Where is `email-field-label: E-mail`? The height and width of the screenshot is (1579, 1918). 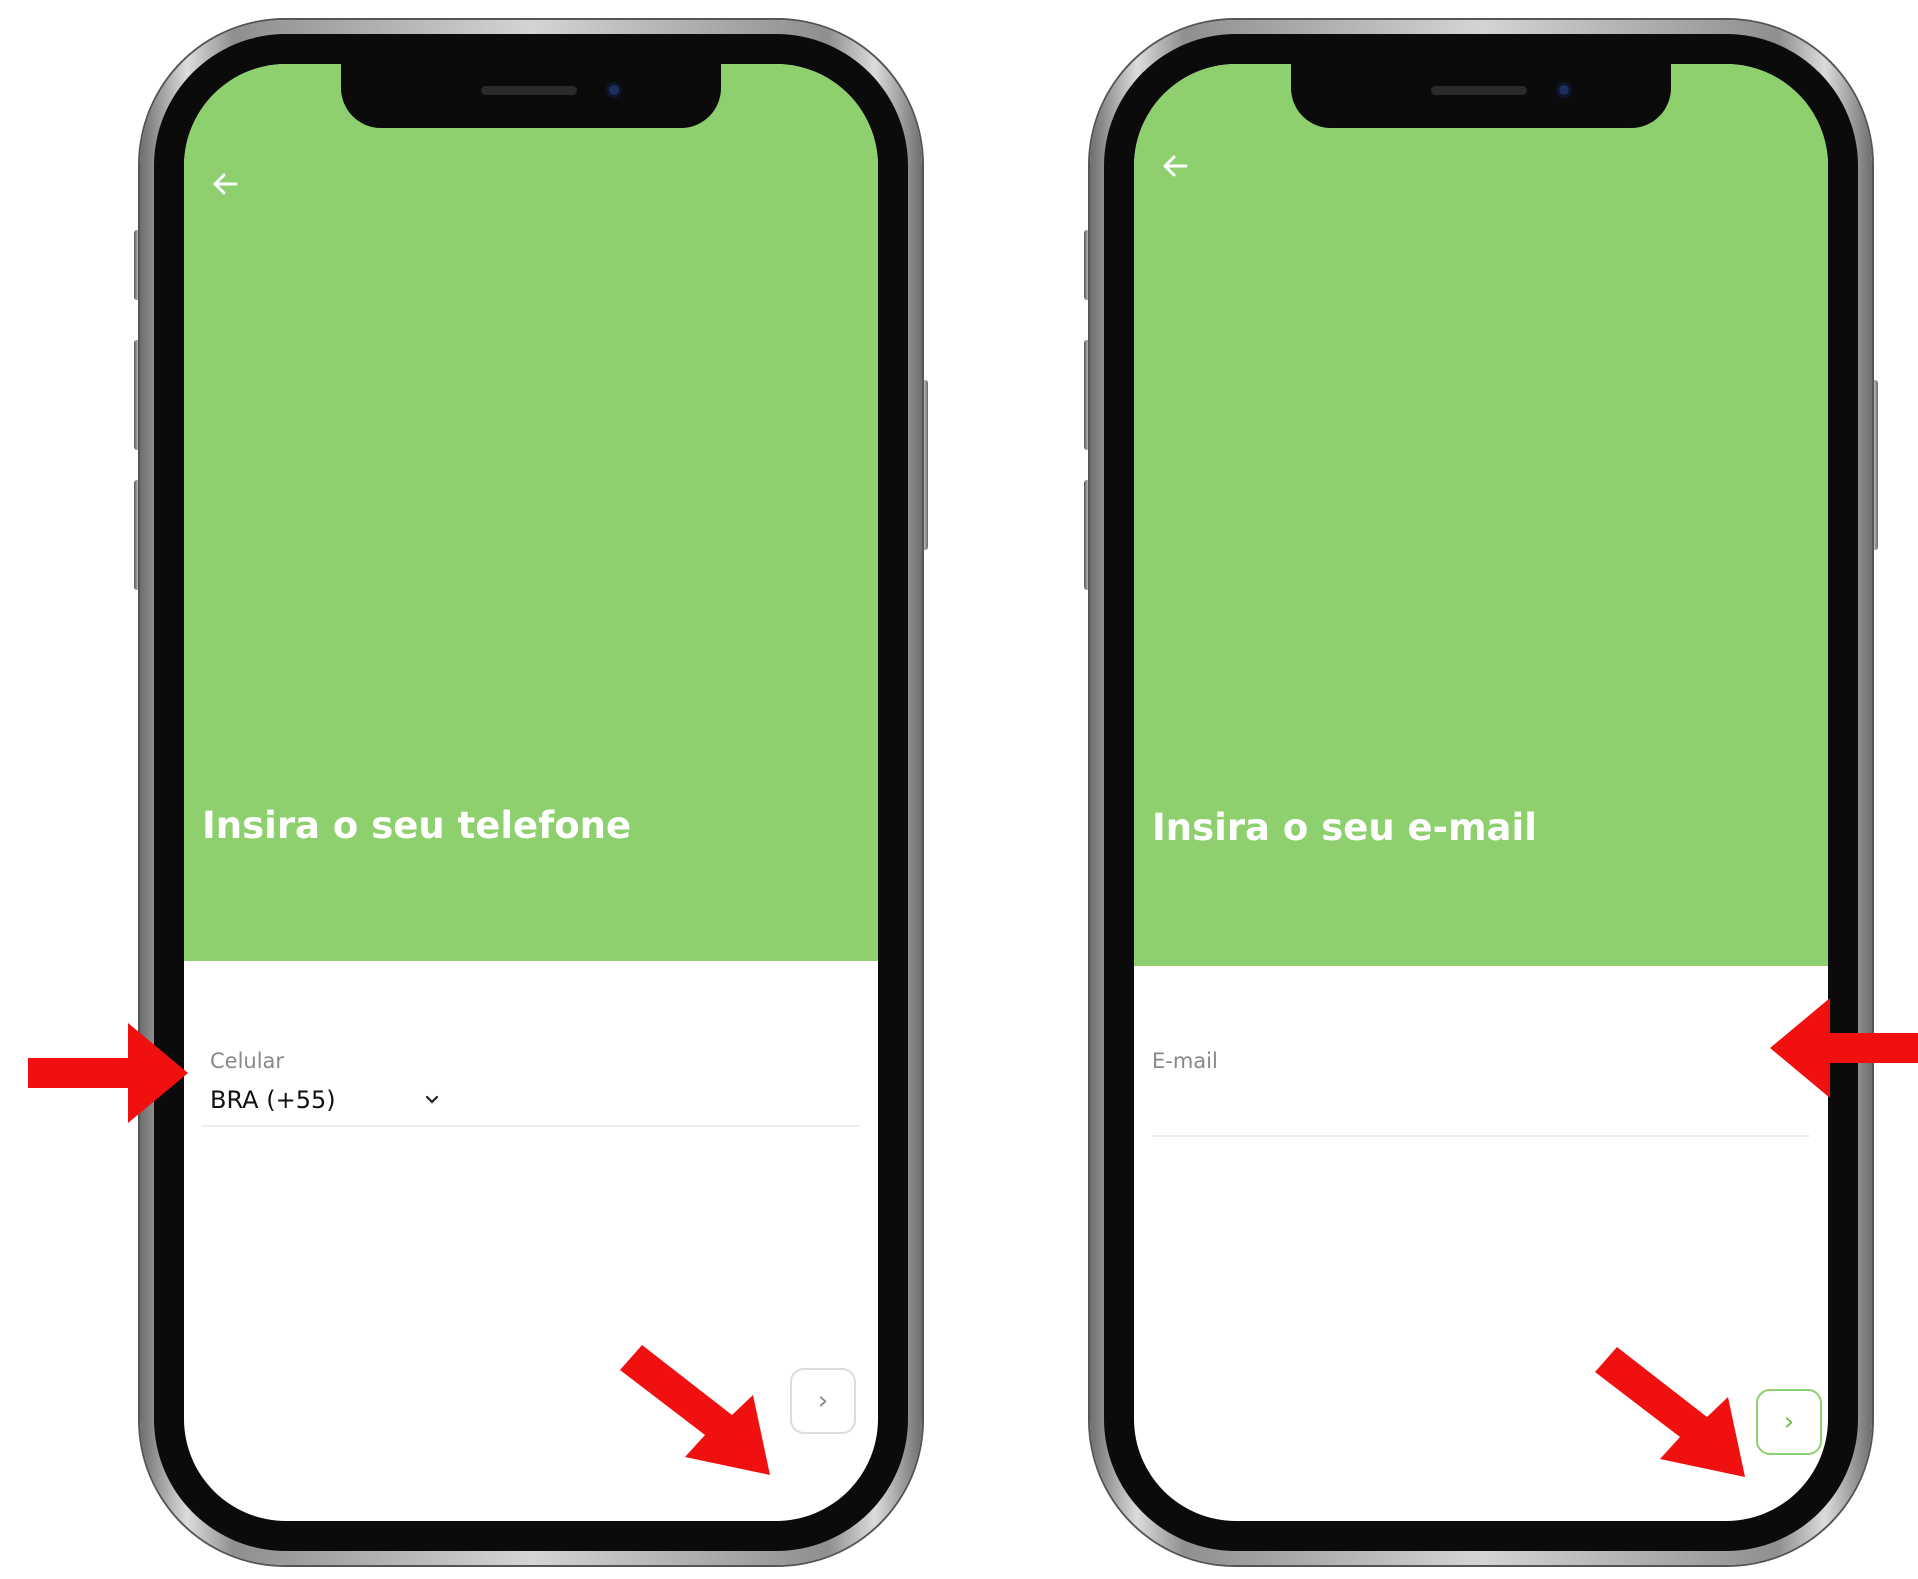
email-field-label: E-mail is located at coordinates (1185, 1061).